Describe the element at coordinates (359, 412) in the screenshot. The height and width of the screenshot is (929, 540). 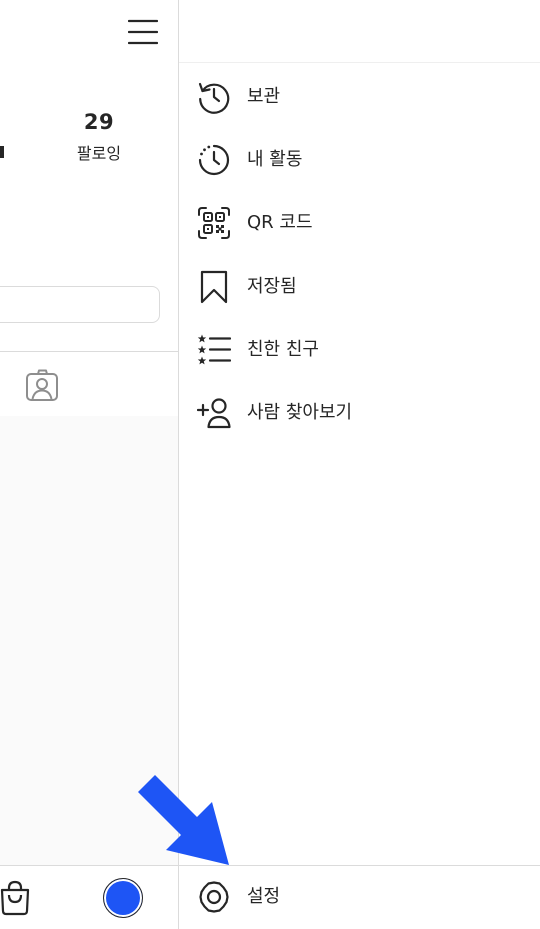
I see `menu-item-discover-people: 사람 찾아보기` at that location.